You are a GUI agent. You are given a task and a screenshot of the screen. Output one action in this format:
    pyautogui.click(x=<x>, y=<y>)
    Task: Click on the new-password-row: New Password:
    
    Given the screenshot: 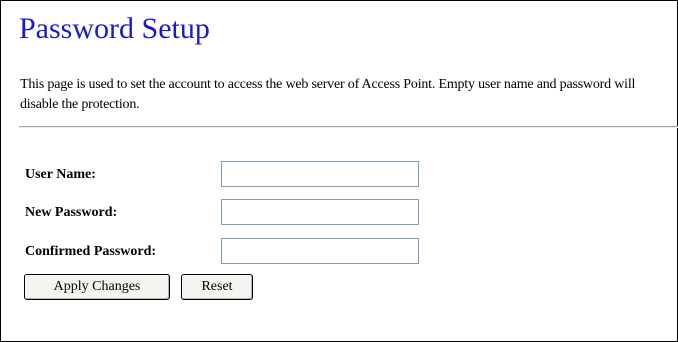 What is the action you would take?
    pyautogui.click(x=235, y=213)
    